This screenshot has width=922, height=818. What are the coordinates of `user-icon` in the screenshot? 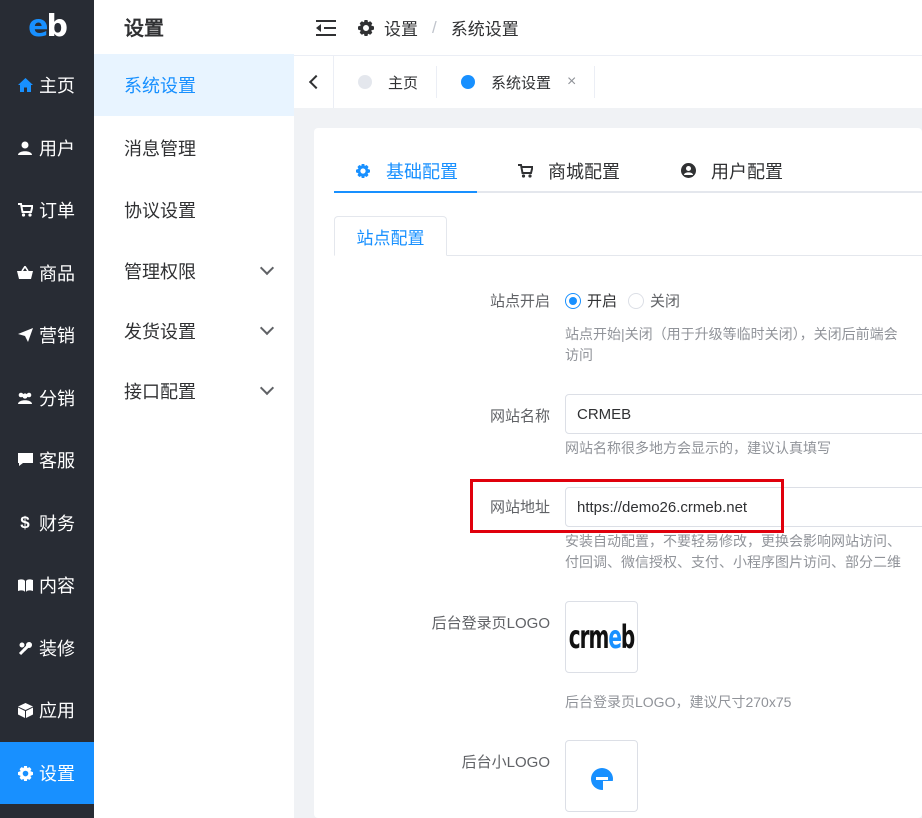 It's located at (25, 148).